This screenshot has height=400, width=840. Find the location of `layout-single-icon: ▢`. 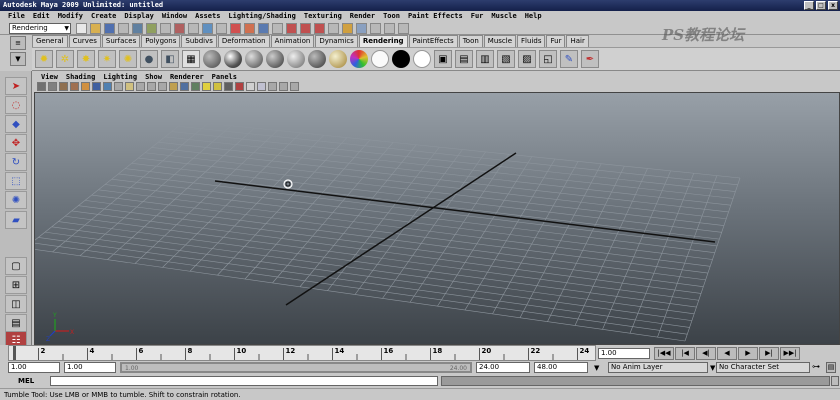

layout-single-icon: ▢ is located at coordinates (16, 266).